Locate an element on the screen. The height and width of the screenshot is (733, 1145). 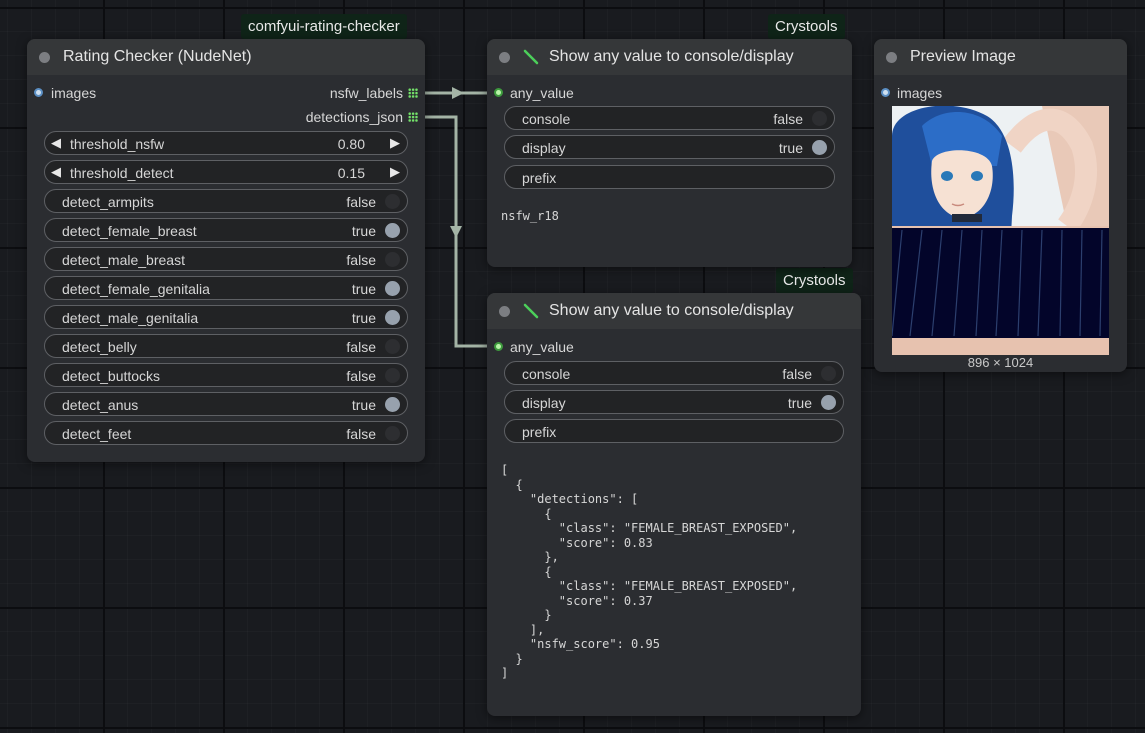
widget-label: detect_female_breast is located at coordinates (129, 231).